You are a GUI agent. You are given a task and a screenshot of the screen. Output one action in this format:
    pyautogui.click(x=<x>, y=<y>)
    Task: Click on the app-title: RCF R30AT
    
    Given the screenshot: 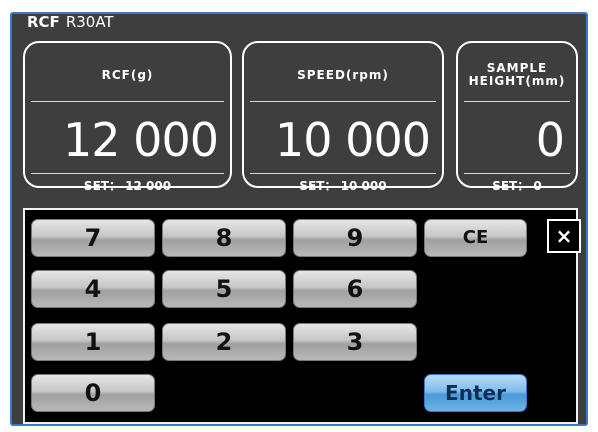 What is the action you would take?
    pyautogui.click(x=70, y=22)
    